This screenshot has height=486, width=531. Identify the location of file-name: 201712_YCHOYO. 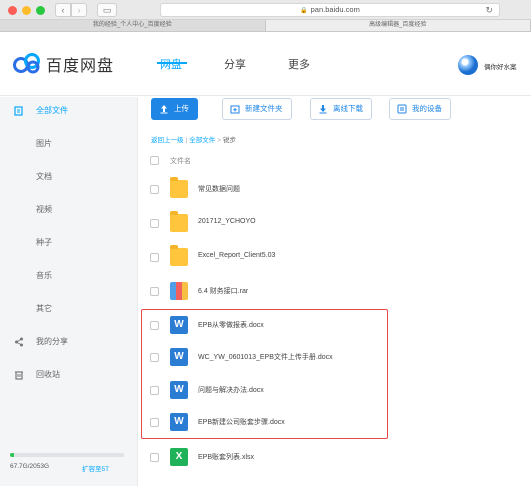
(227, 221).